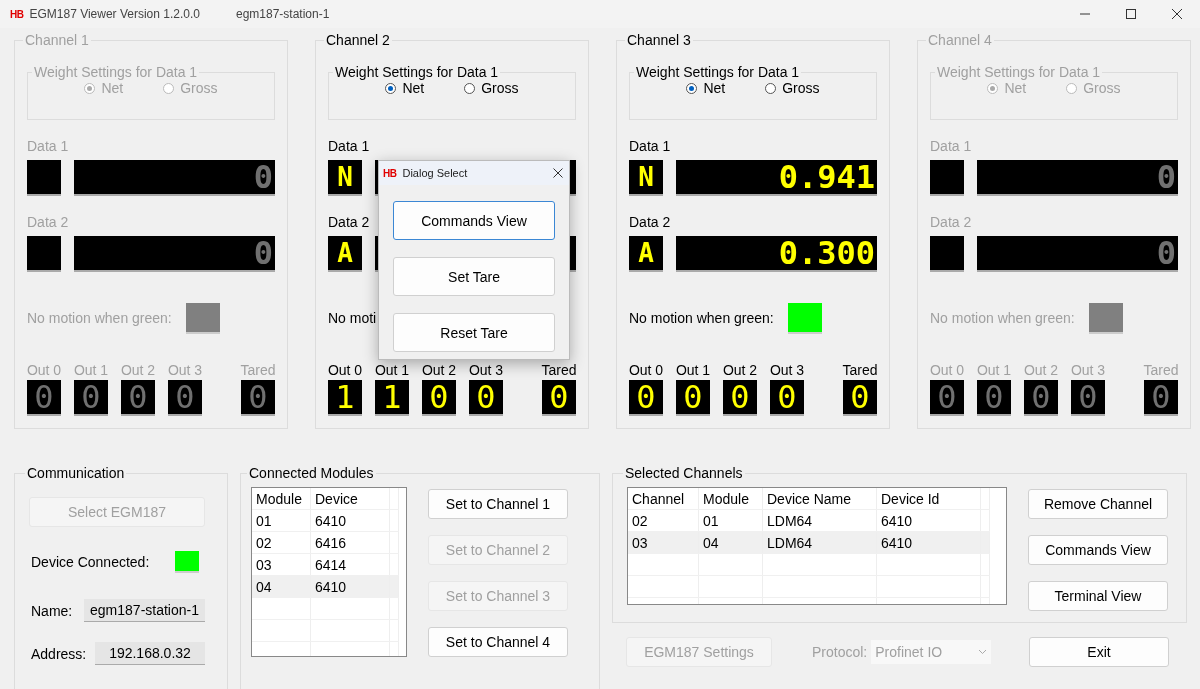 This screenshot has height=689, width=1200. Describe the element at coordinates (474, 220) in the screenshot. I see `dialog-button: Commands View` at that location.